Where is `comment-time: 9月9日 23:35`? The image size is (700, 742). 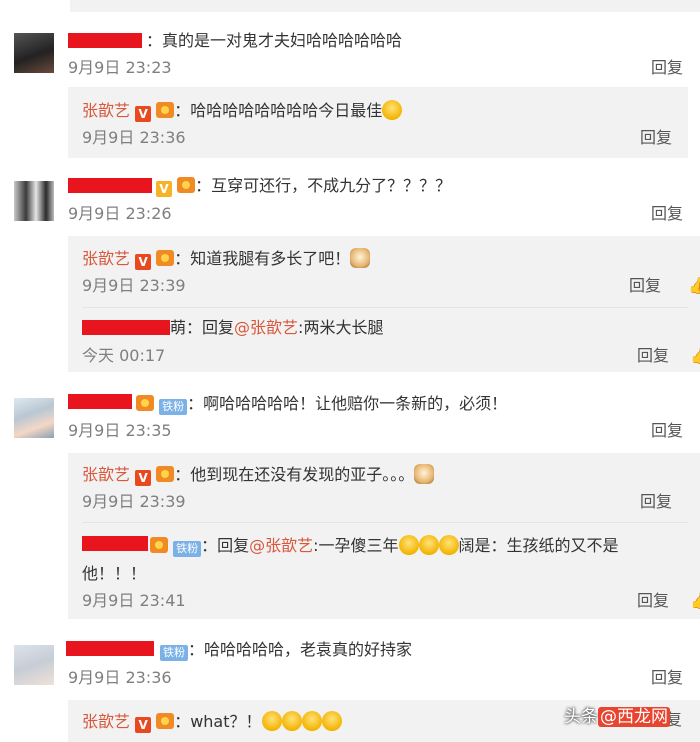
comment-time: 9月9日 23:35 is located at coordinates (120, 430).